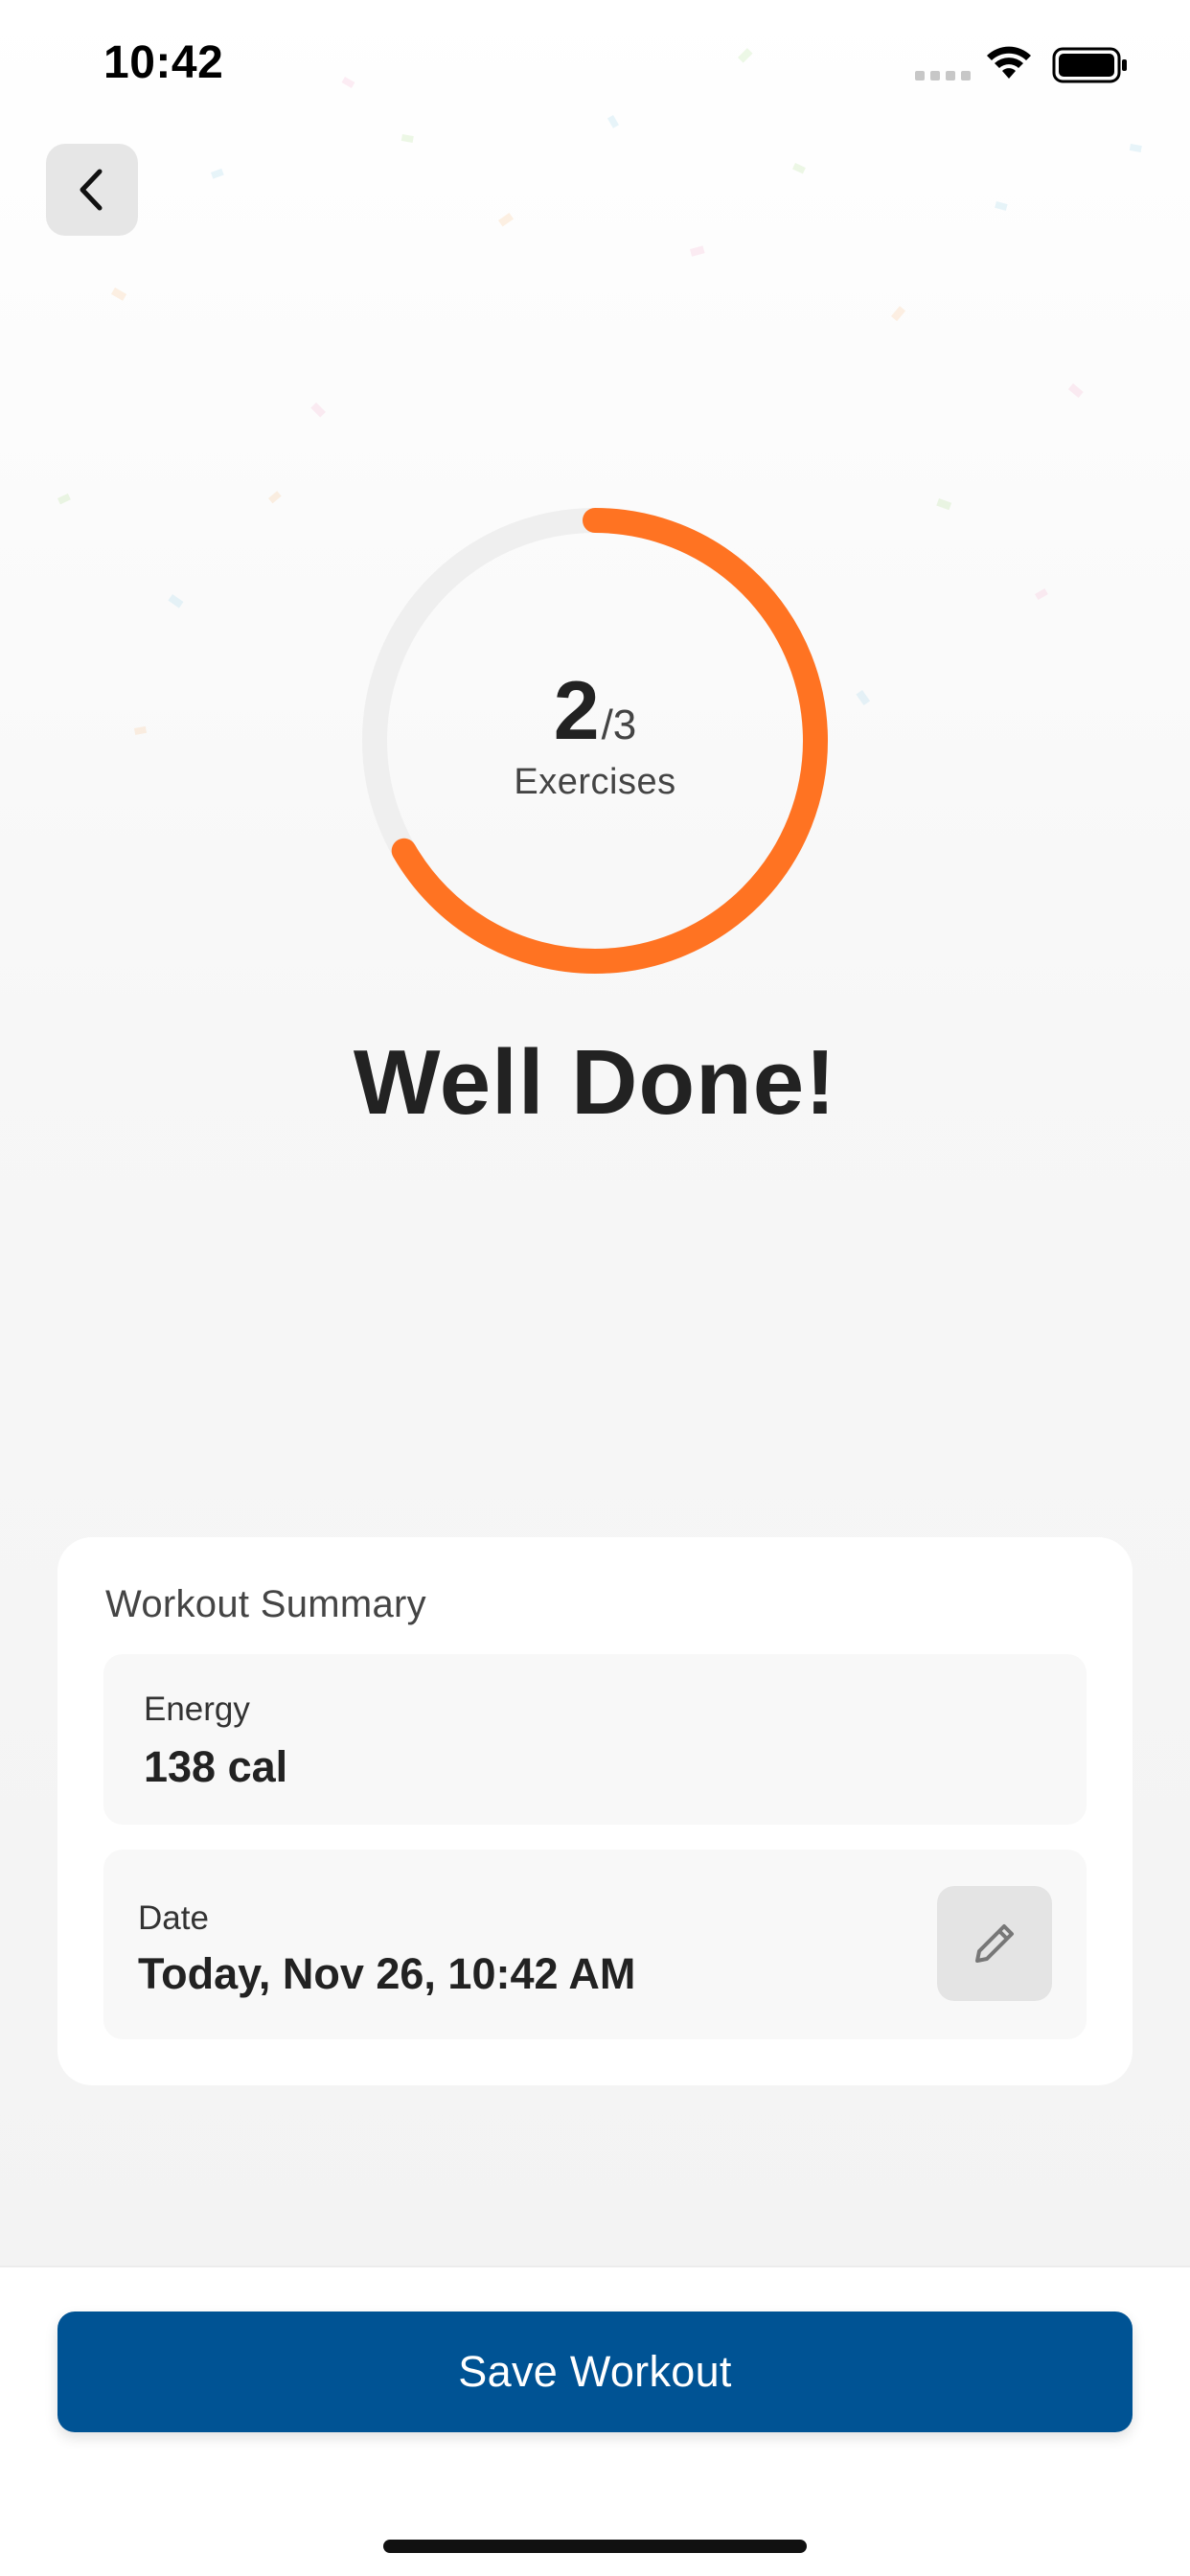 The height and width of the screenshot is (2576, 1190). I want to click on pencil-icon, so click(995, 1943).